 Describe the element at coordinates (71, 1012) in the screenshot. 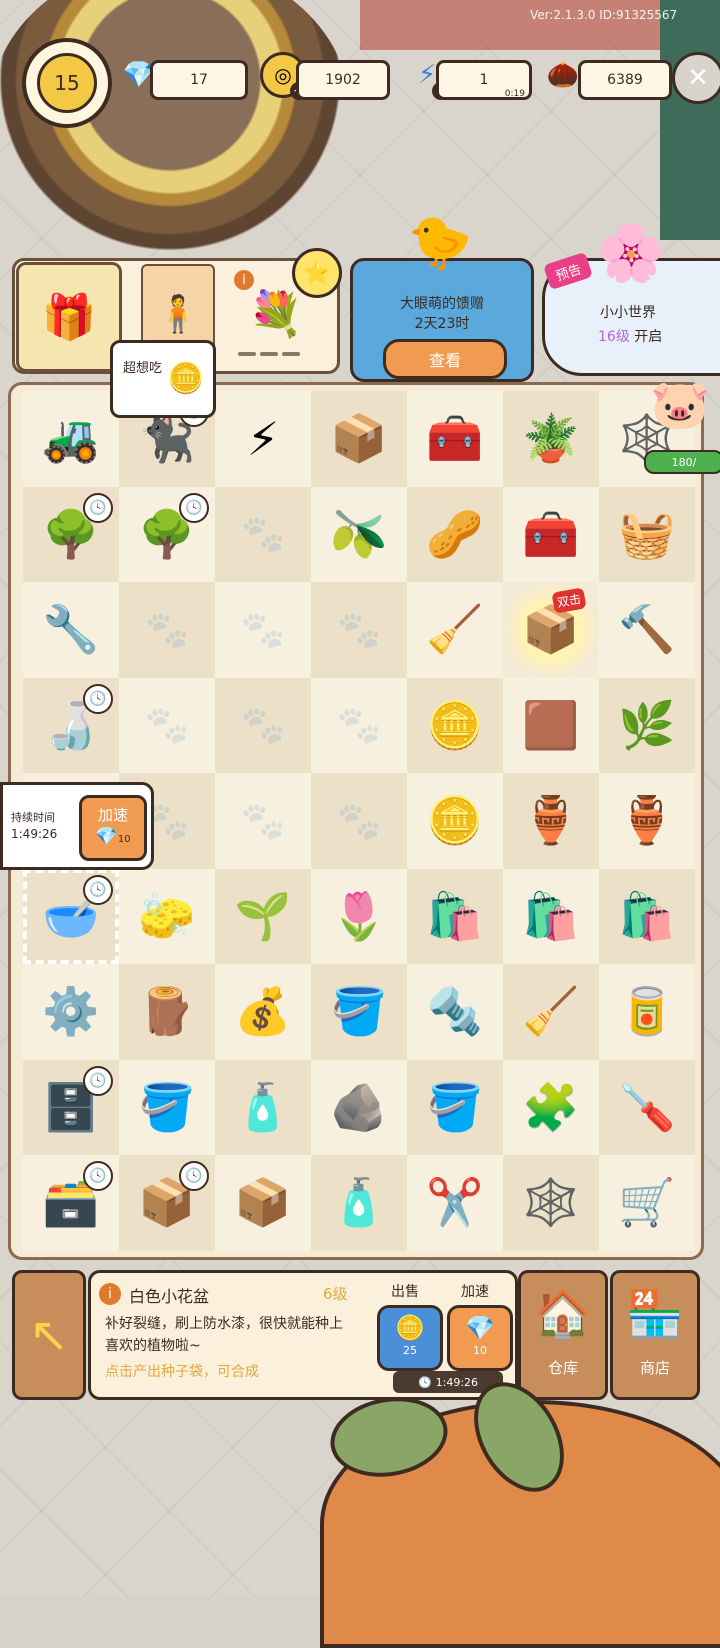

I see `board-cell: ⚙️` at that location.